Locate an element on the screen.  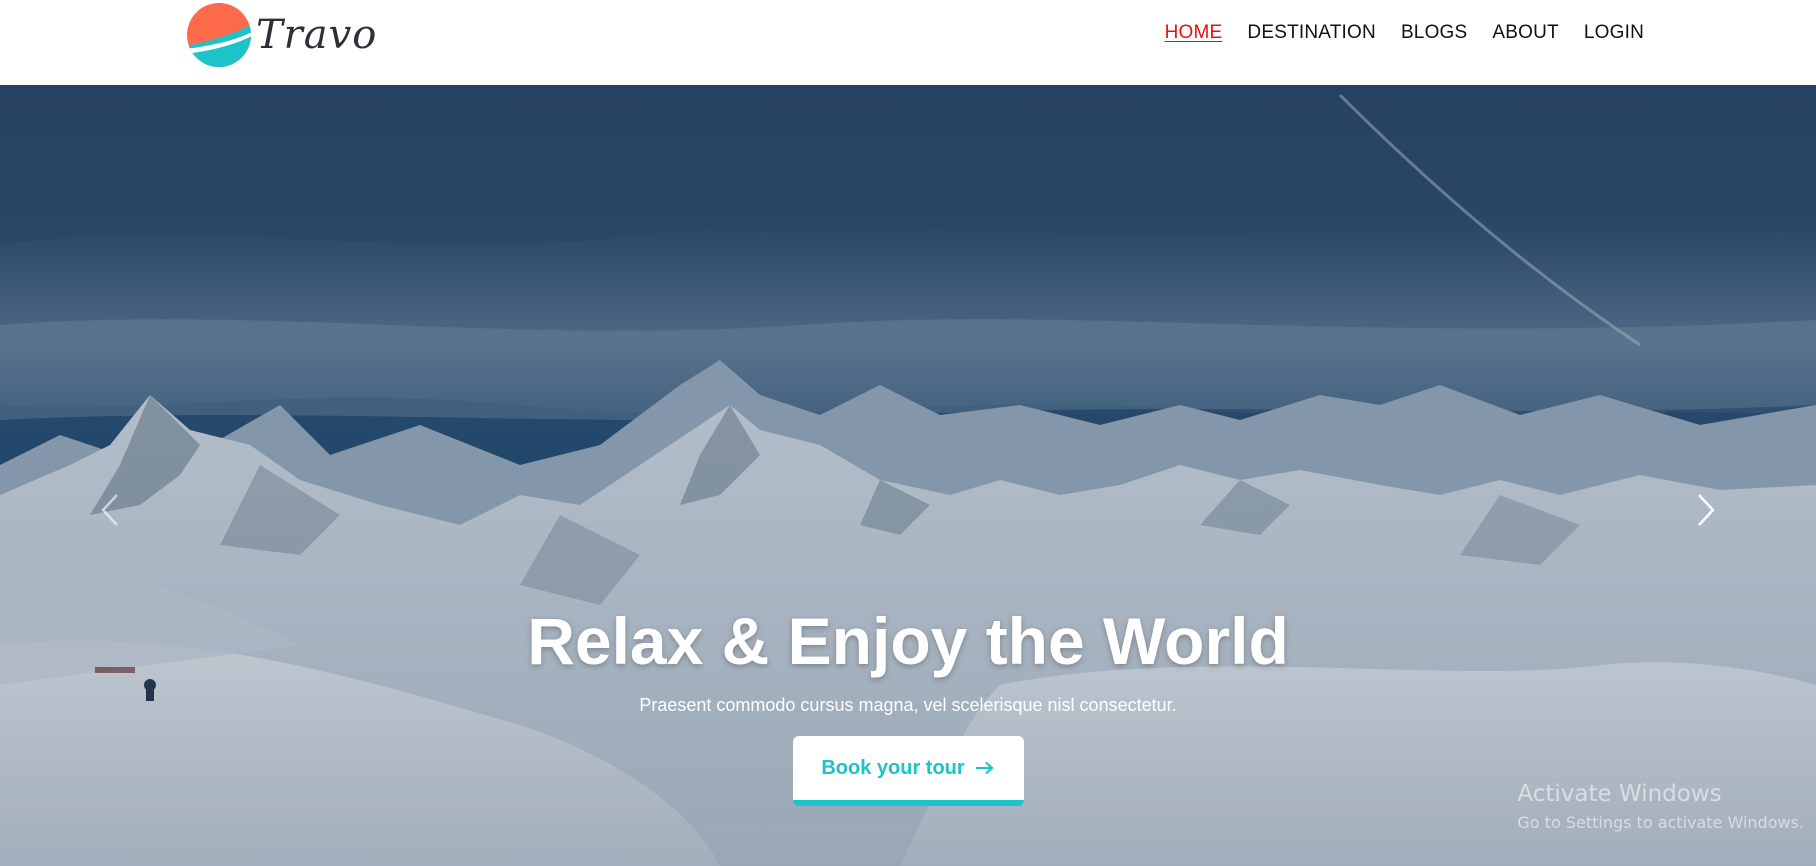
arrow-right-icon is located at coordinates (984, 768).